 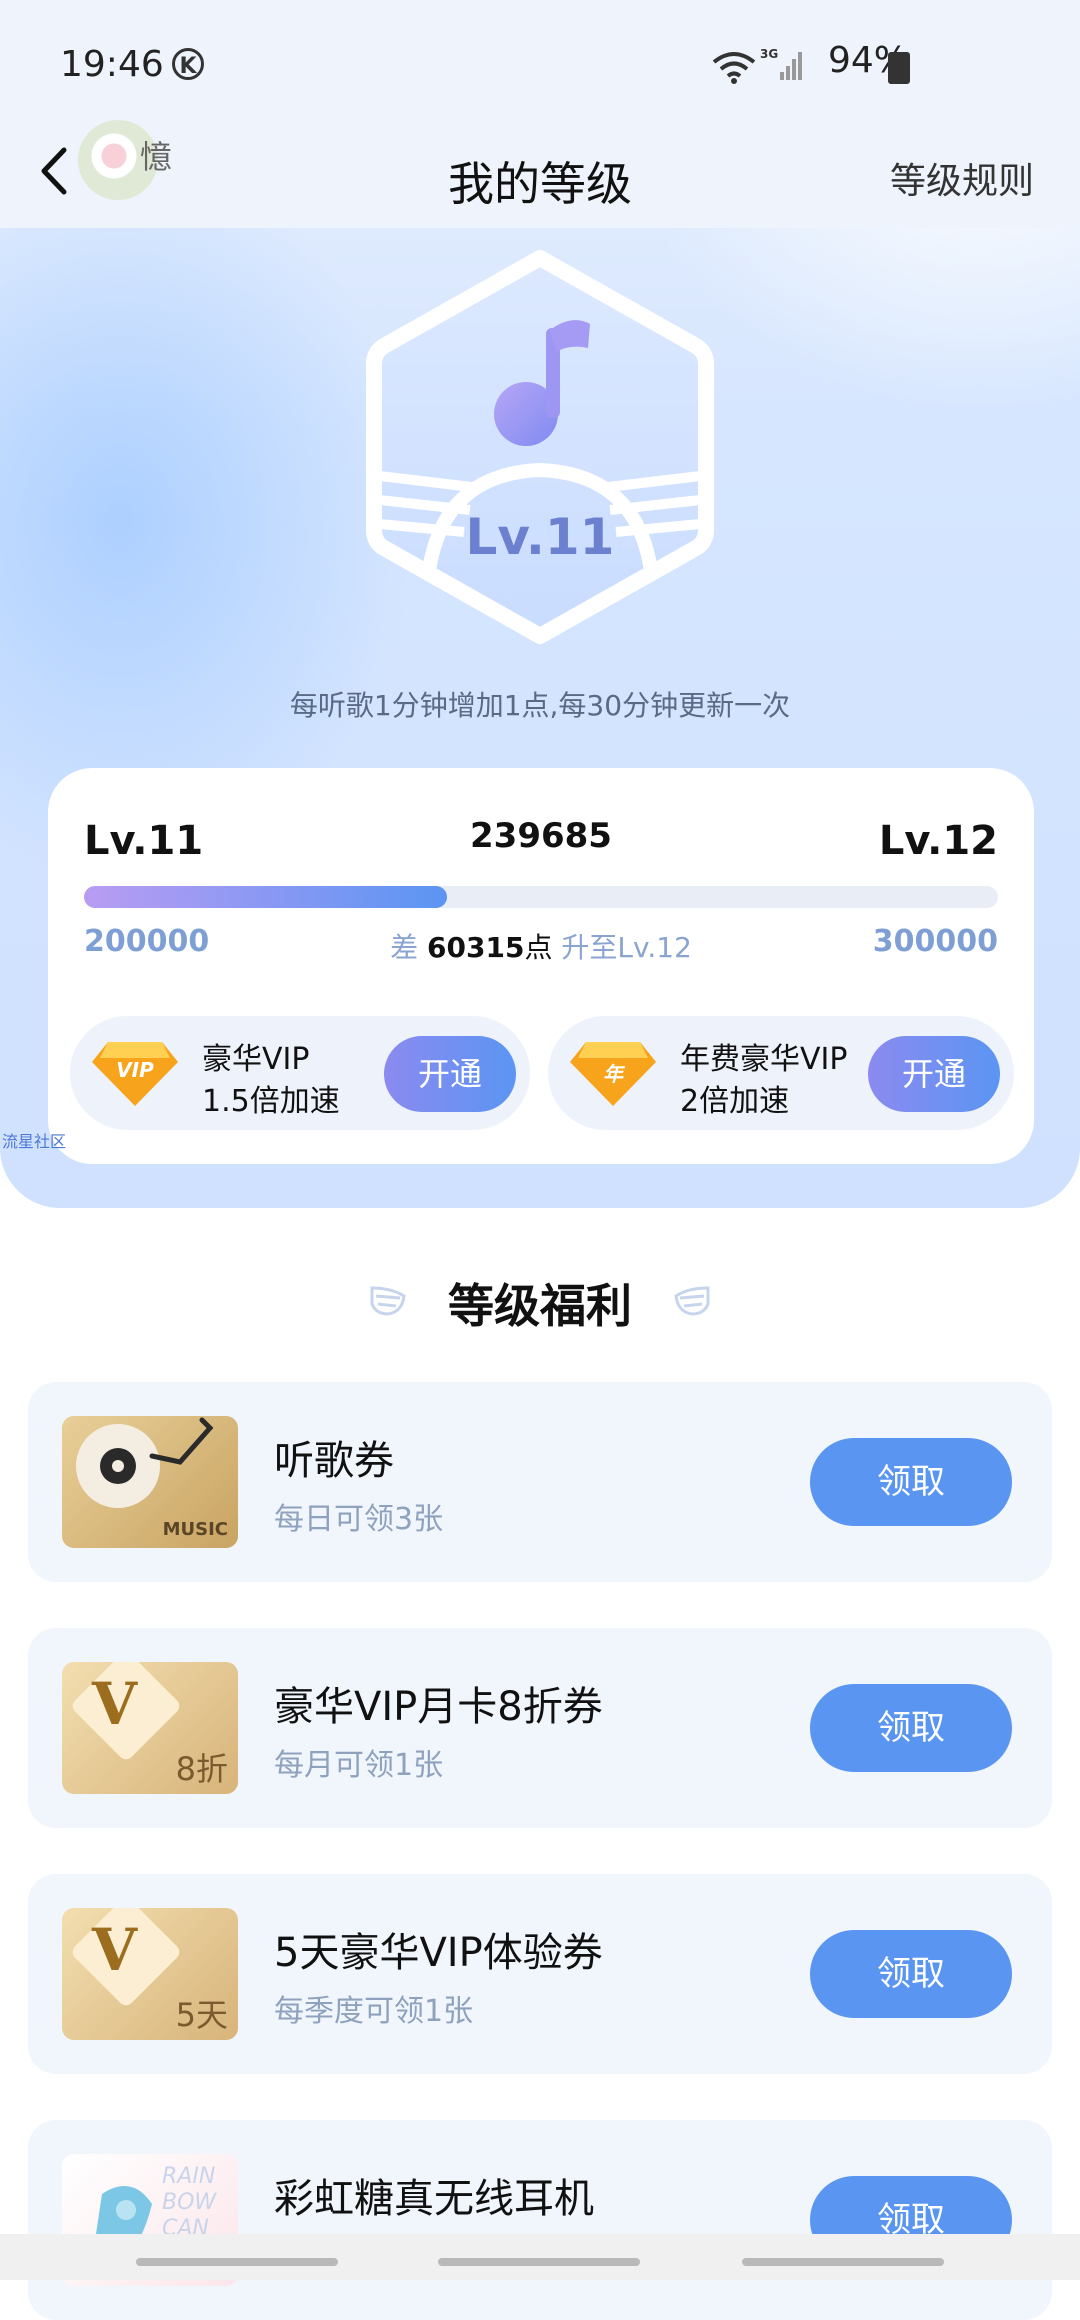 I want to click on discount-label: 8折, so click(x=201, y=1769).